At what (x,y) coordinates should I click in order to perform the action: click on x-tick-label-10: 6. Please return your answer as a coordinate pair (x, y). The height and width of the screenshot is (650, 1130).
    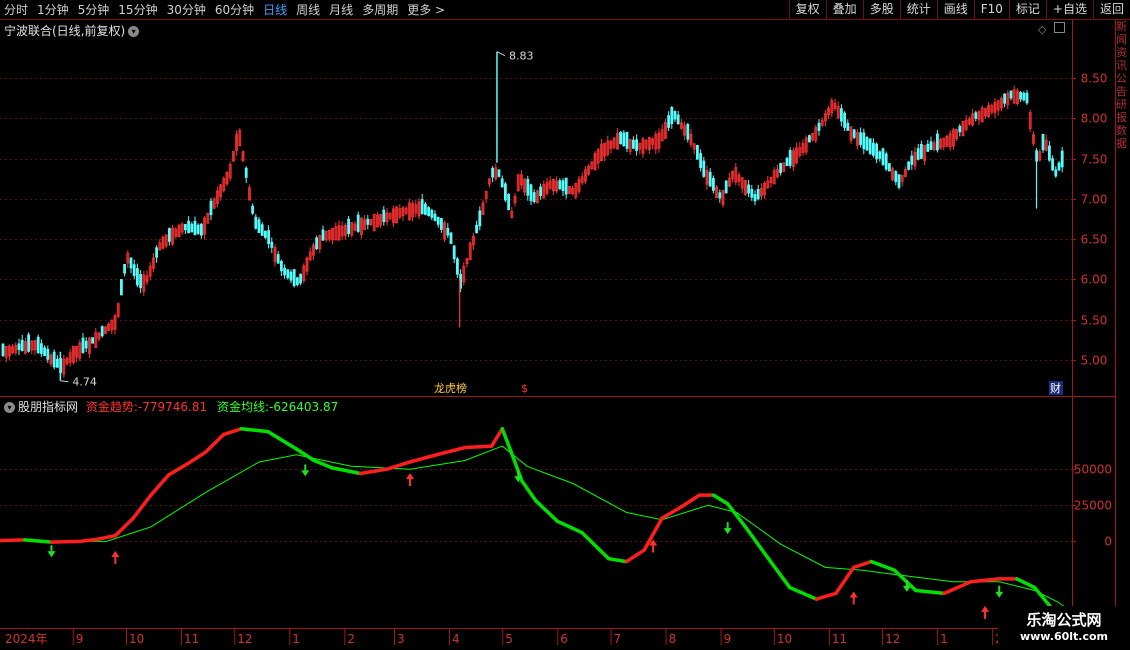
    Looking at the image, I should click on (564, 639).